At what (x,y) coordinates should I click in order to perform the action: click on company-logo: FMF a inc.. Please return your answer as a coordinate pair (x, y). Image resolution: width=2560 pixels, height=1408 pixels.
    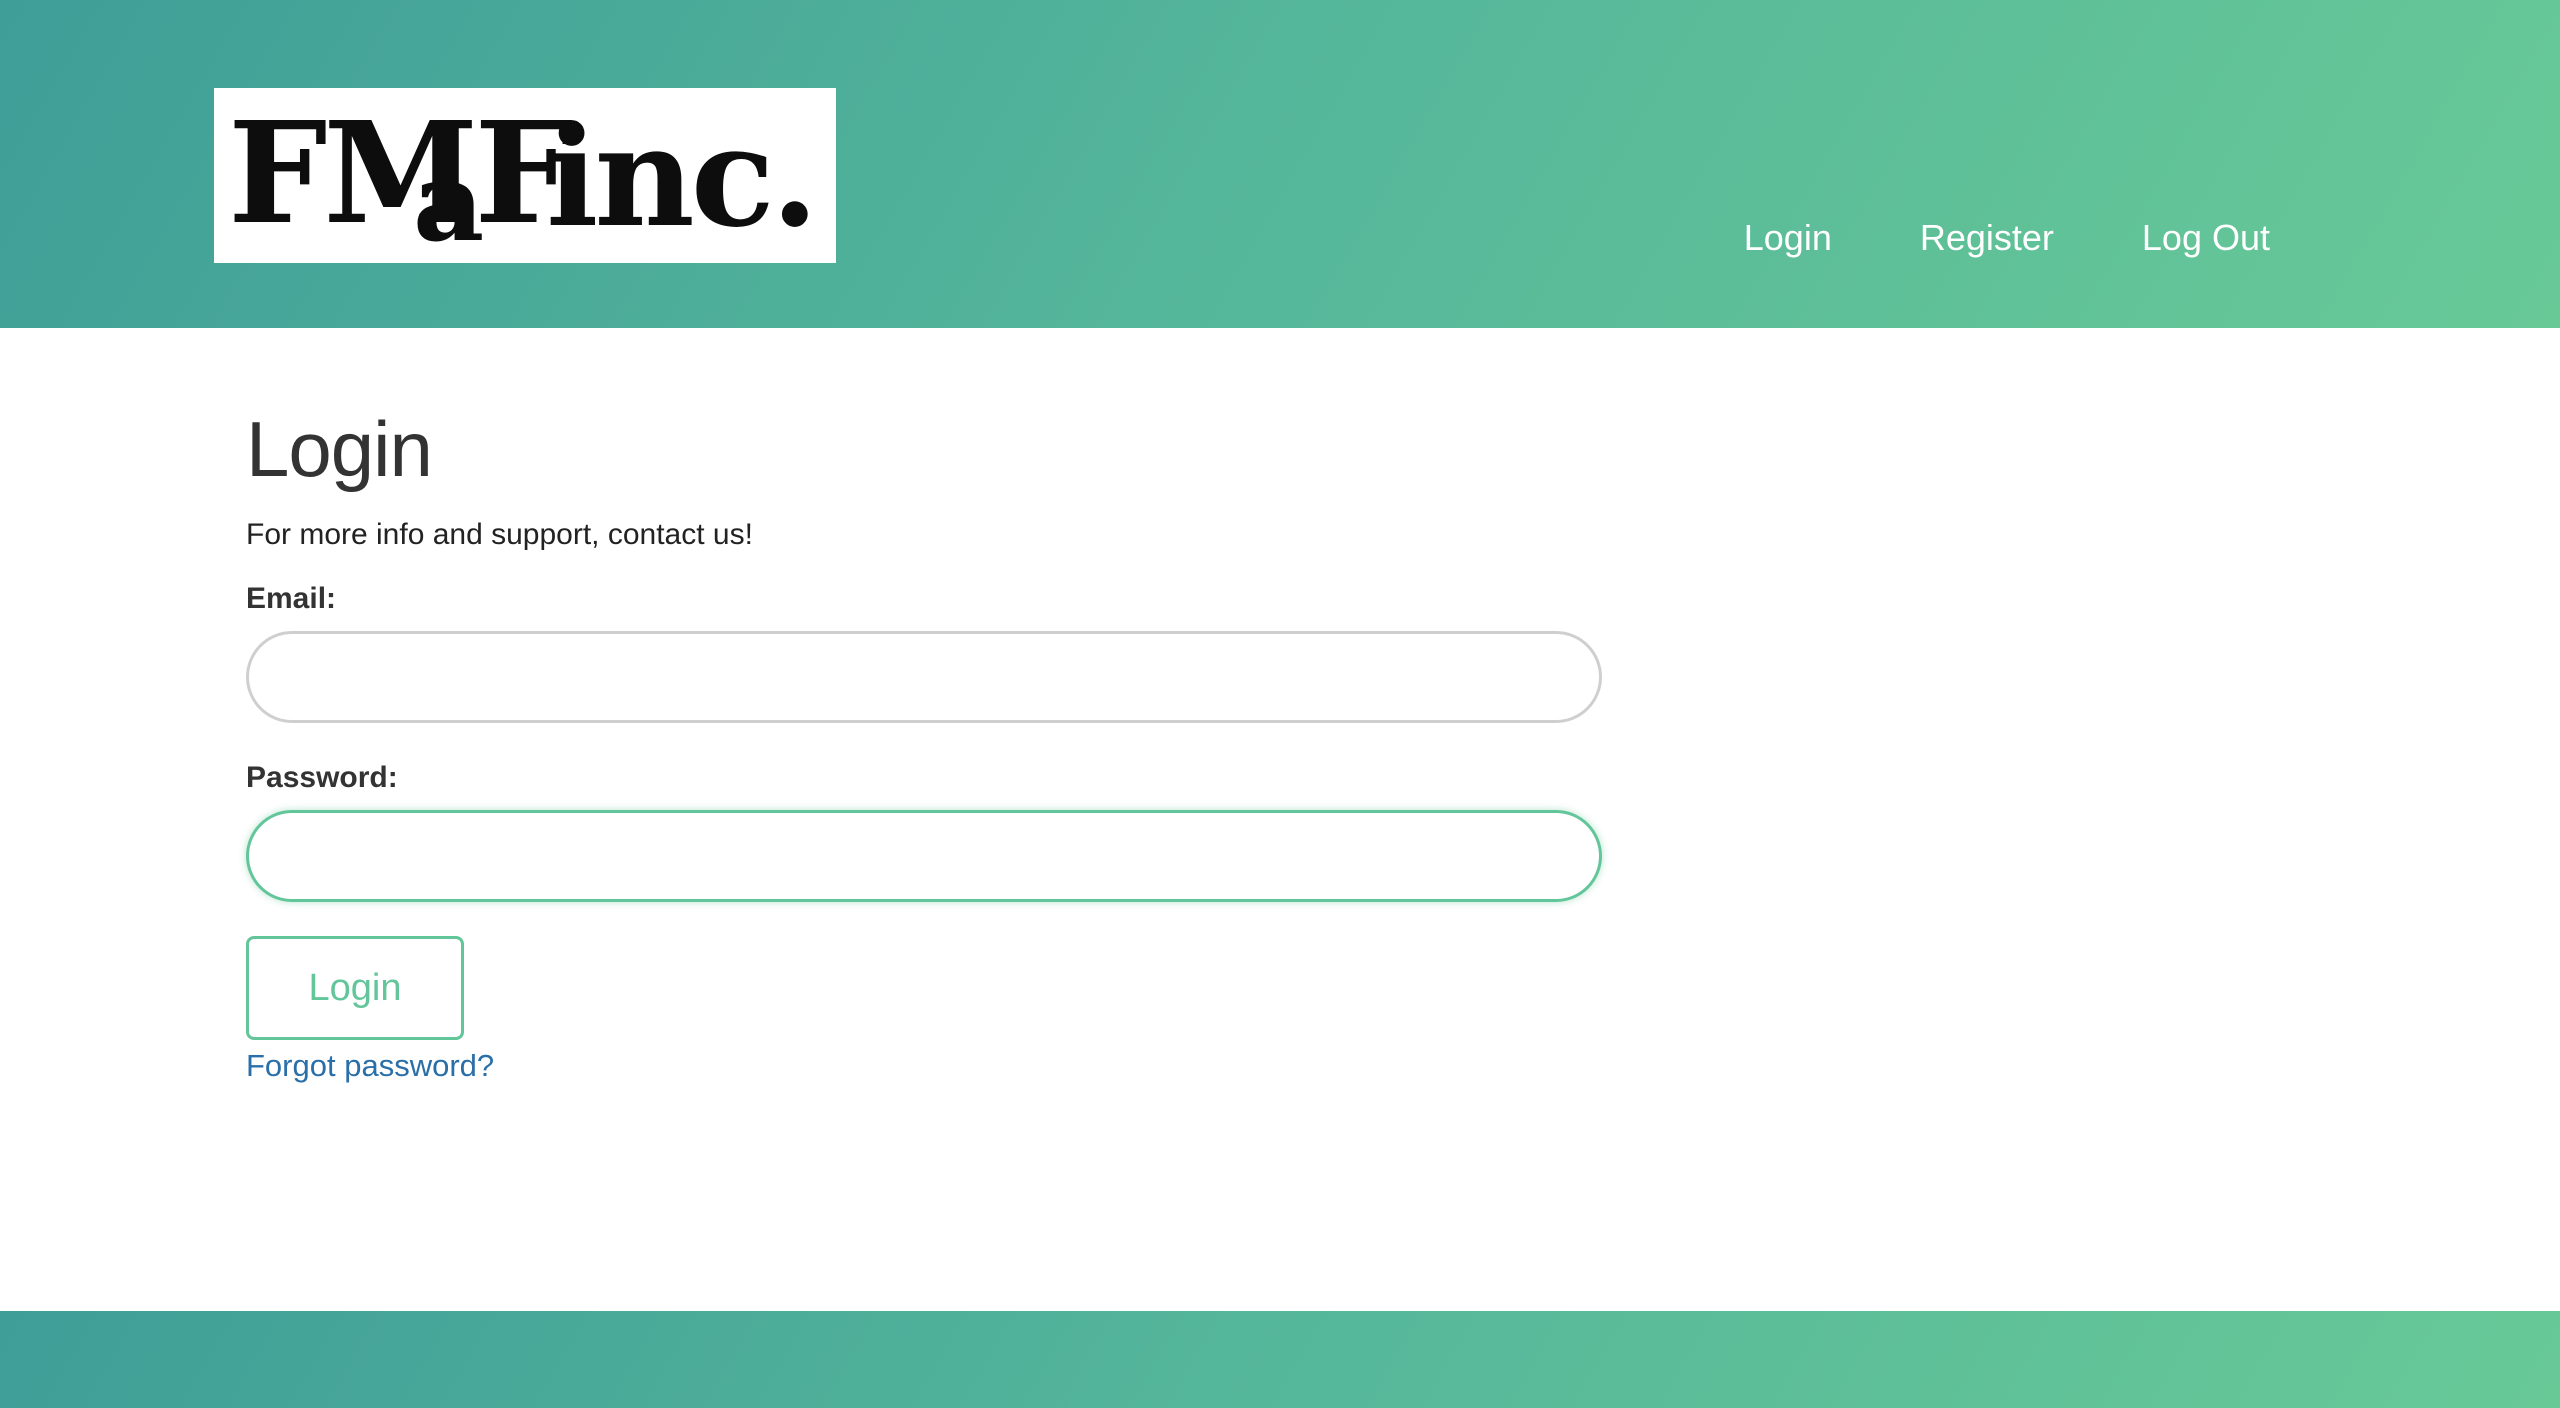
    Looking at the image, I should click on (525, 175).